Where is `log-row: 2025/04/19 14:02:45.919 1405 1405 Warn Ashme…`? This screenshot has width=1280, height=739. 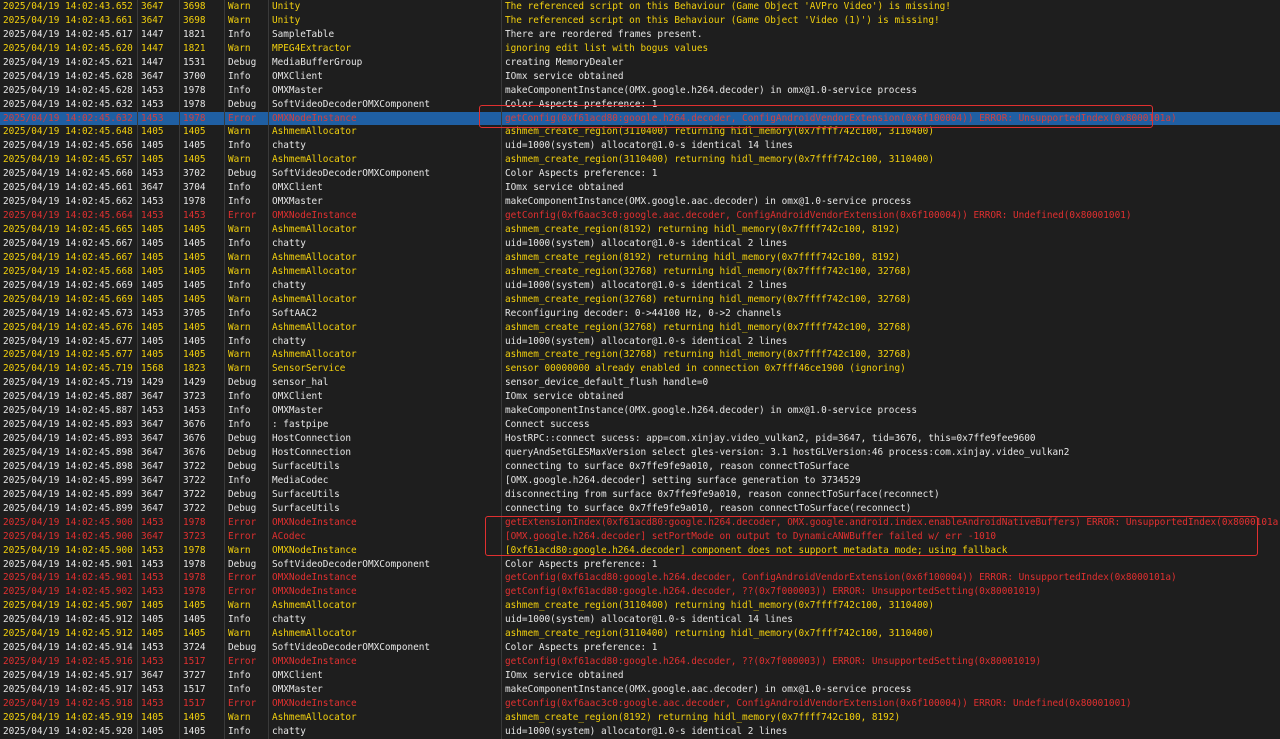
log-row: 2025/04/19 14:02:45.919 1405 1405 Warn Ashme… is located at coordinates (640, 717).